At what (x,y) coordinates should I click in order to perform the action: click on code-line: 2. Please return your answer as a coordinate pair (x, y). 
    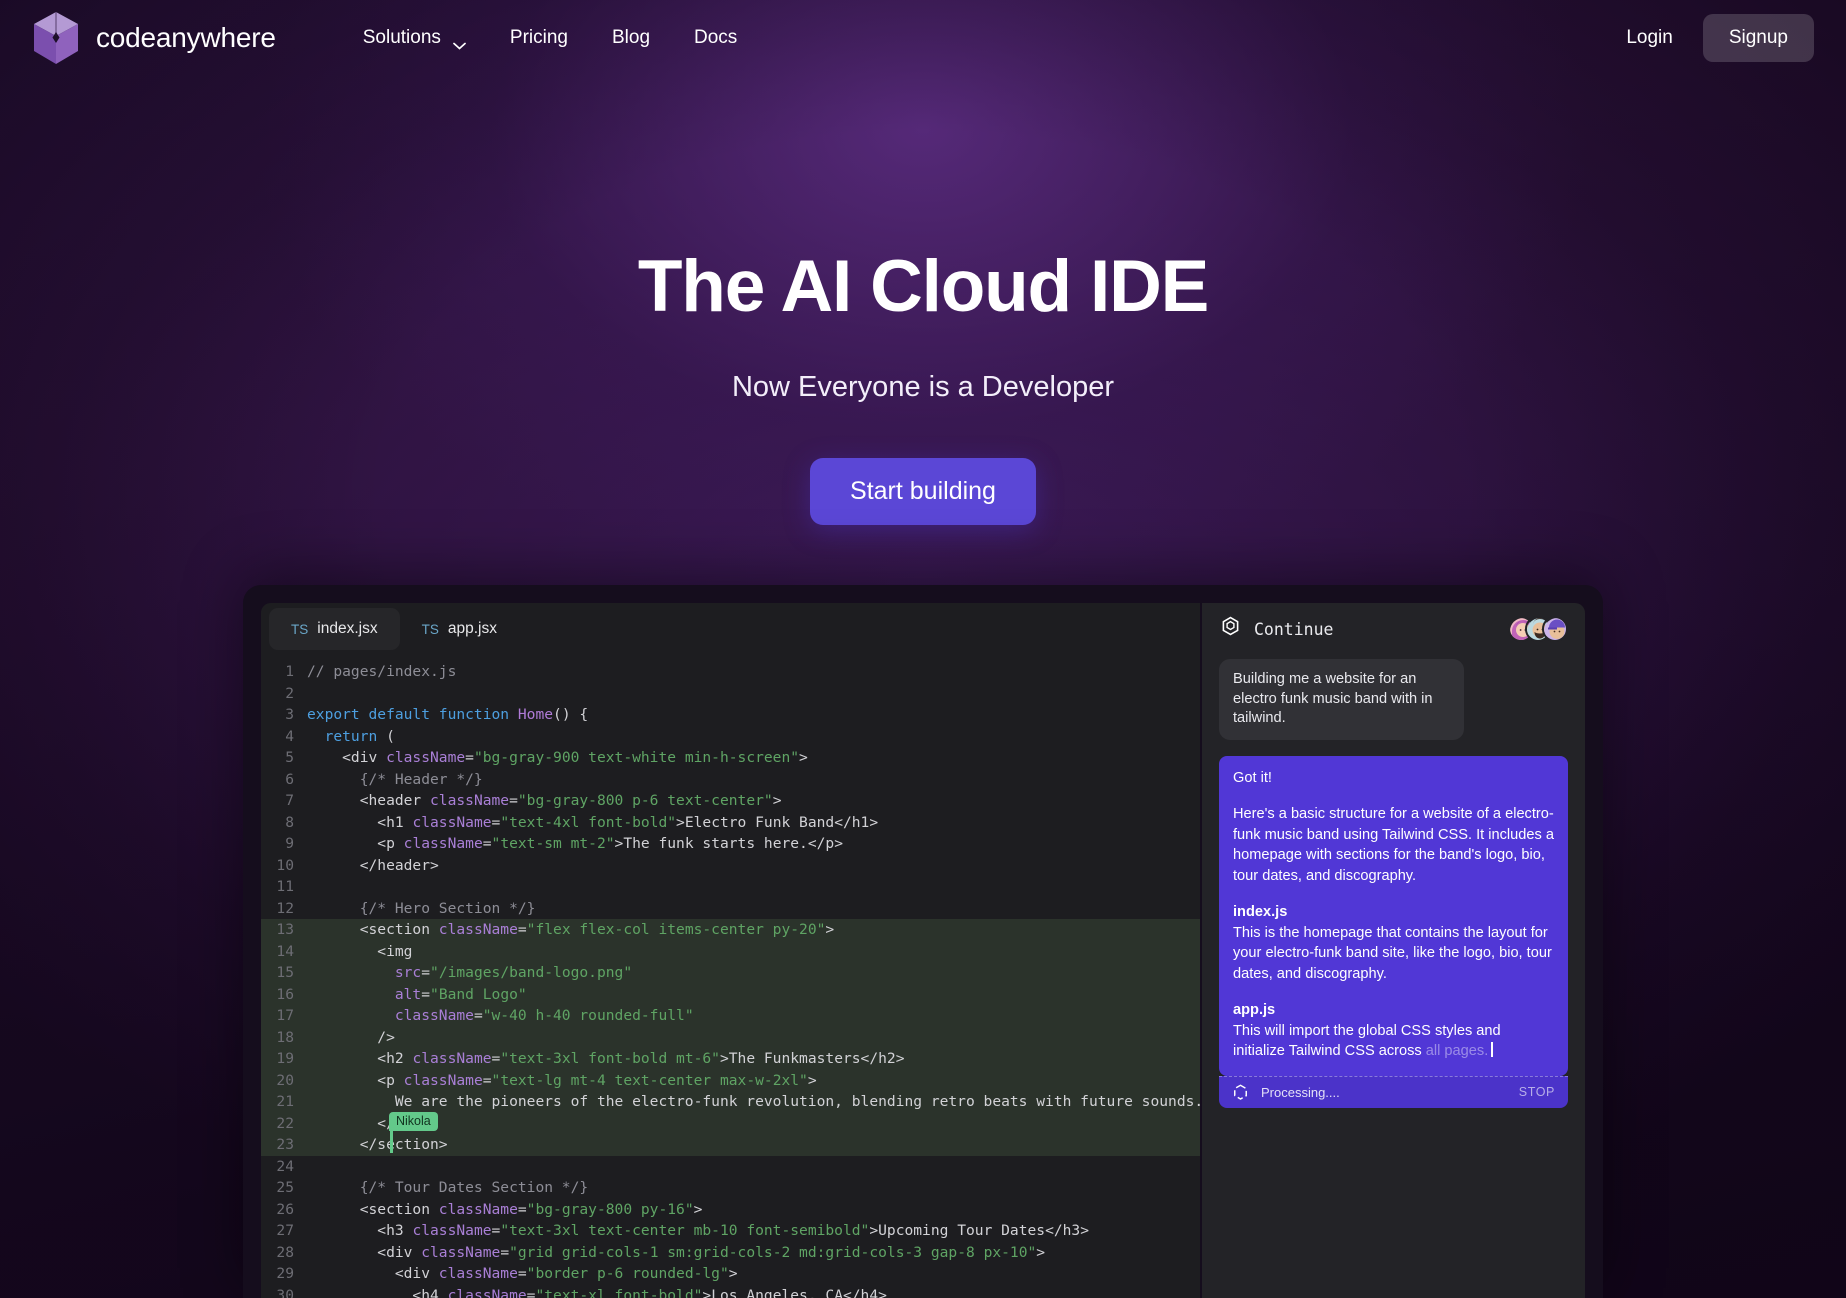
    Looking at the image, I should click on (730, 694).